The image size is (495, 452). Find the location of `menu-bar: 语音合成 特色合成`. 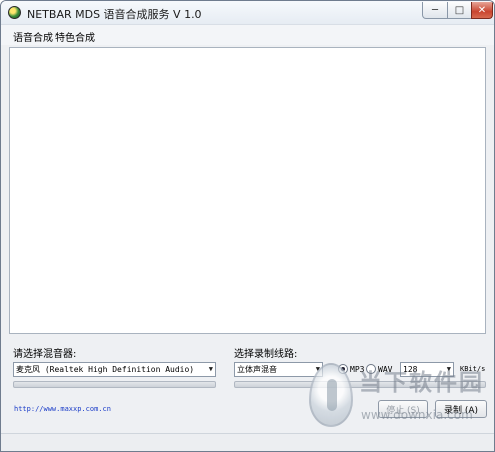

menu-bar: 语音合成 特色合成 is located at coordinates (247, 35).